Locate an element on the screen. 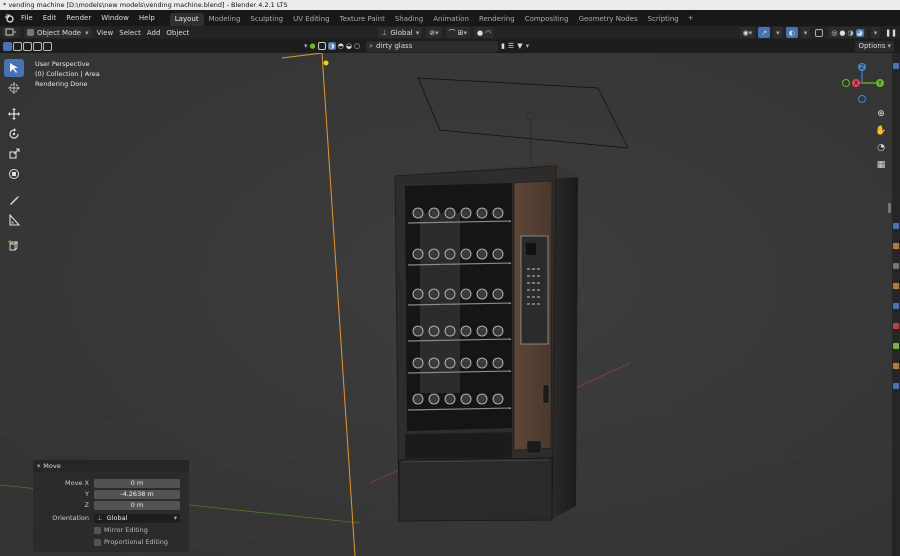 Image resolution: width=900 pixels, height=556 pixels. z-axis-label: Z is located at coordinates (862, 67).